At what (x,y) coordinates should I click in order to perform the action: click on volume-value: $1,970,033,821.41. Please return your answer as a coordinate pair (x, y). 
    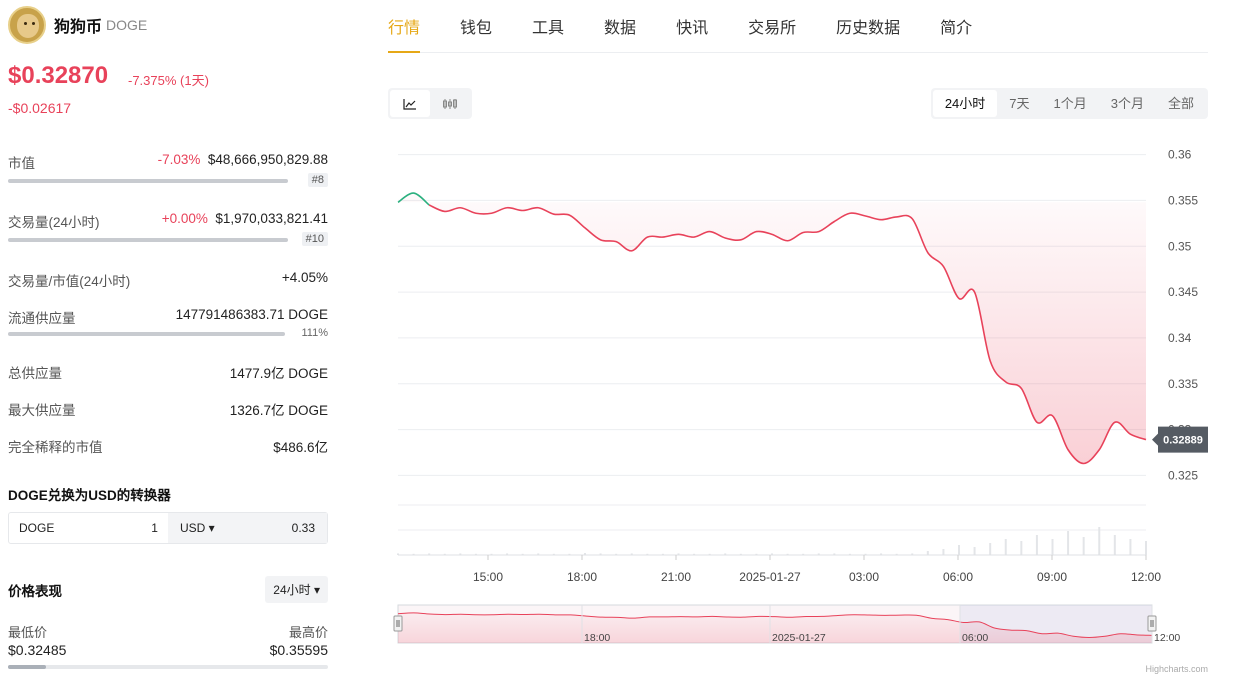
    Looking at the image, I should click on (271, 218).